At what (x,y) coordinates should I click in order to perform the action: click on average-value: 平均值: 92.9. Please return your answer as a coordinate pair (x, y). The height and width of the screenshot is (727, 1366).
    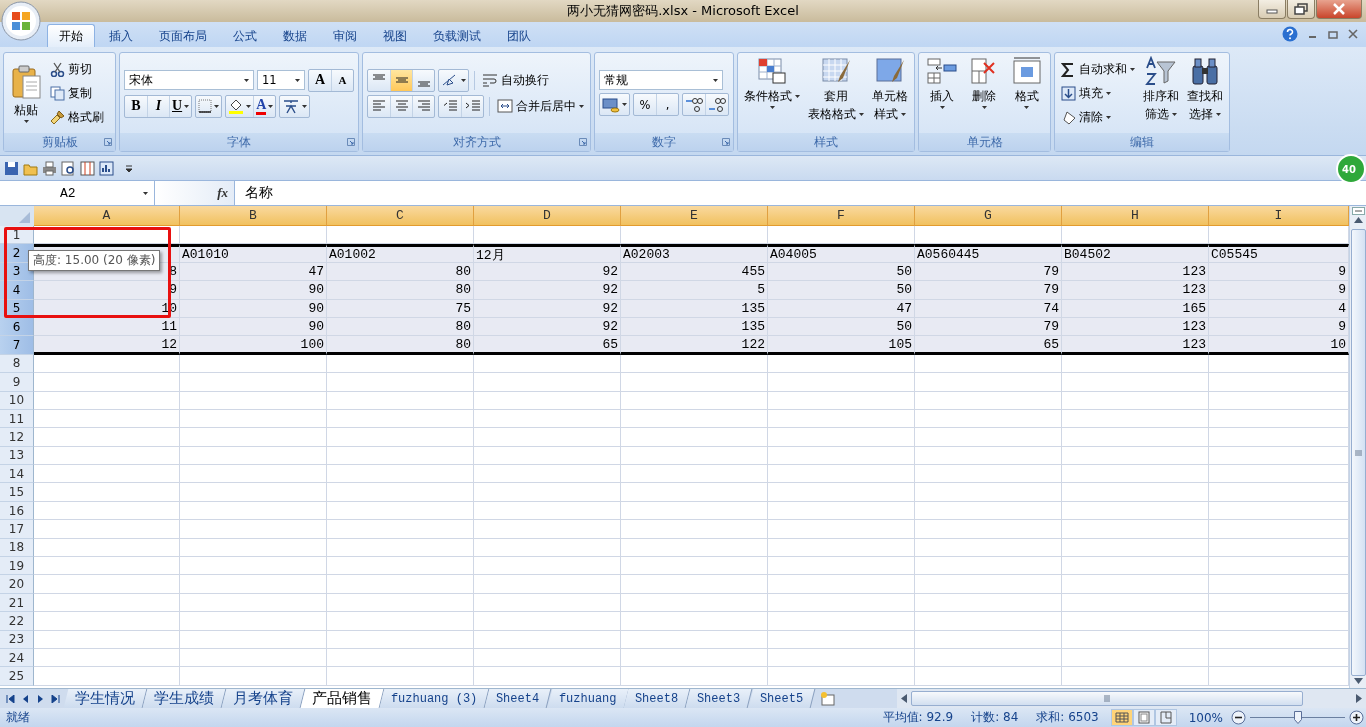
    Looking at the image, I should click on (918, 717).